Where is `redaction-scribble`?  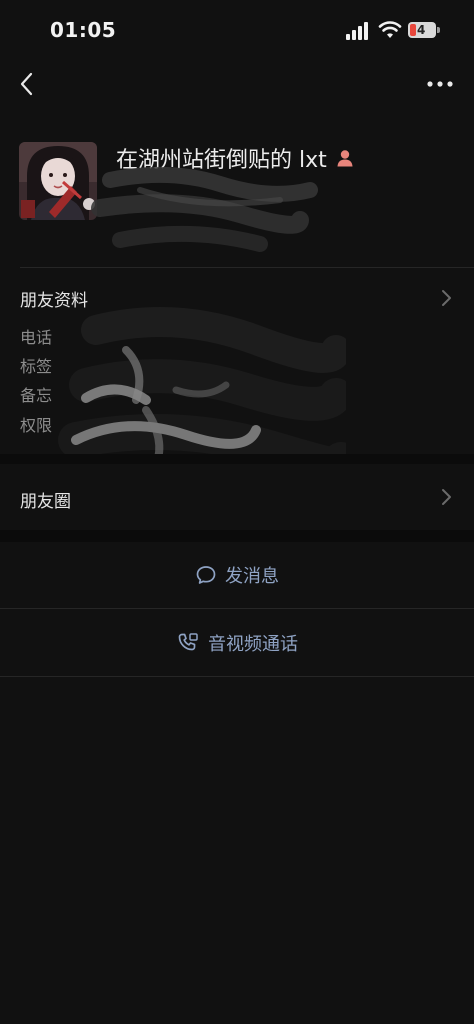
redaction-scribble is located at coordinates (204, 209).